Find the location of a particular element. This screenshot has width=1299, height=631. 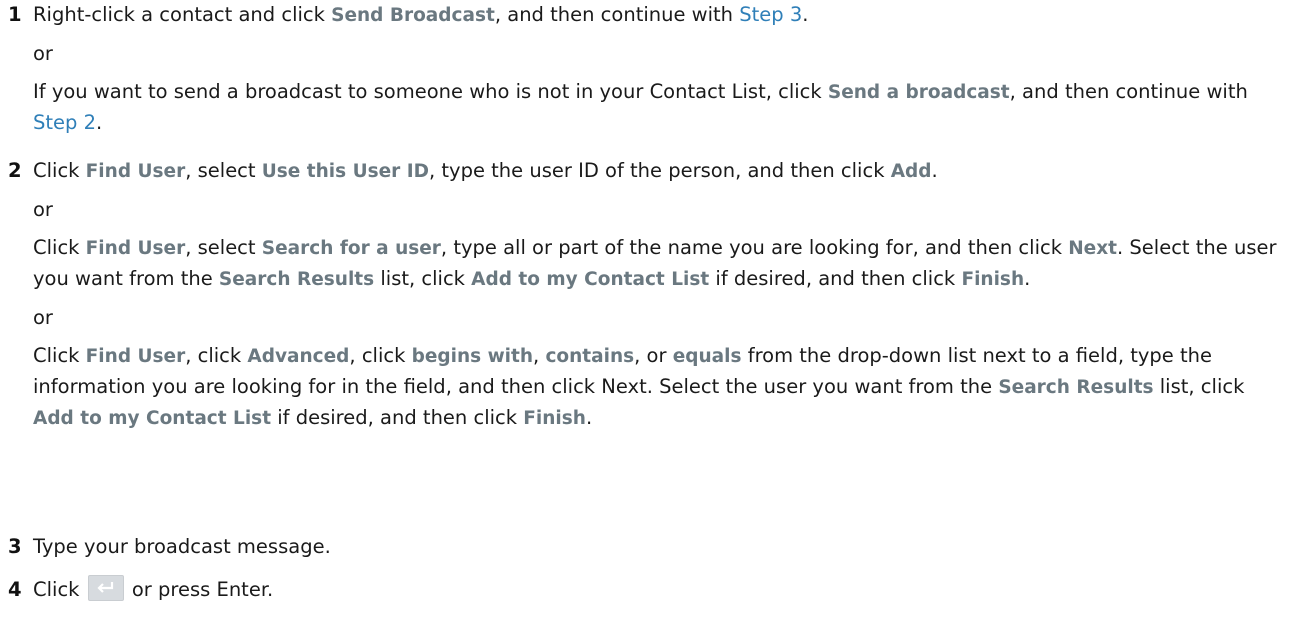

instruction-text: , or is located at coordinates (653, 355).